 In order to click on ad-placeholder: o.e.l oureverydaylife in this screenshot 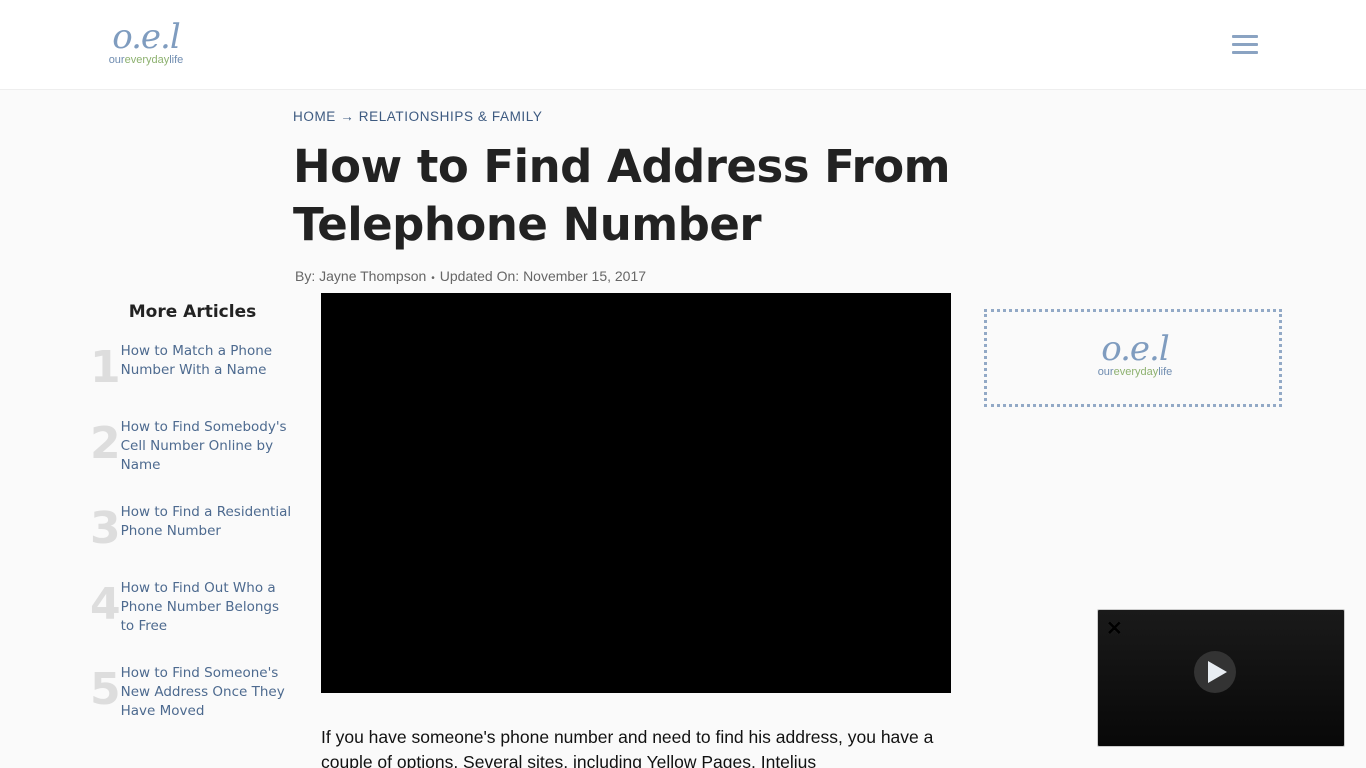, I will do `click(1133, 358)`.